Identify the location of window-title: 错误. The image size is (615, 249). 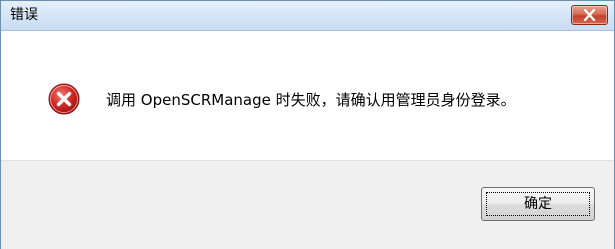
(24, 15).